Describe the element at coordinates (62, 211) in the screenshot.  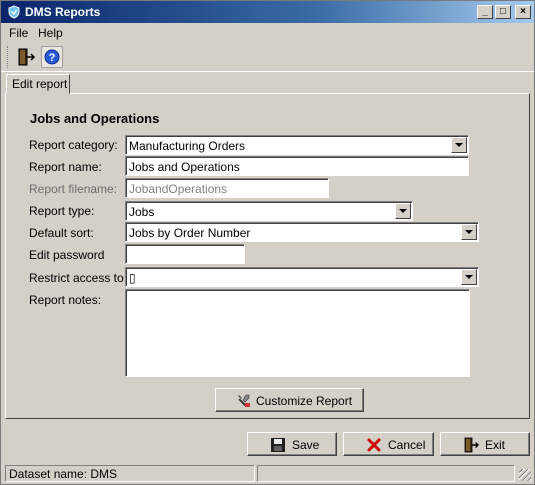
I see `report-type-label: Report type:` at that location.